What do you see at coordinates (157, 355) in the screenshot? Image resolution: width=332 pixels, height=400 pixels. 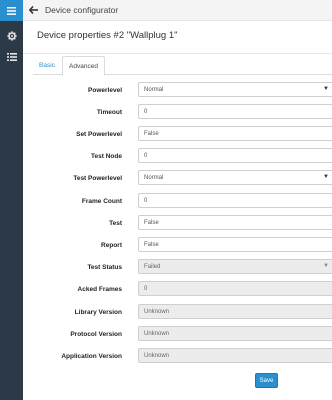 I see `application-version-value: Unknown` at bounding box center [157, 355].